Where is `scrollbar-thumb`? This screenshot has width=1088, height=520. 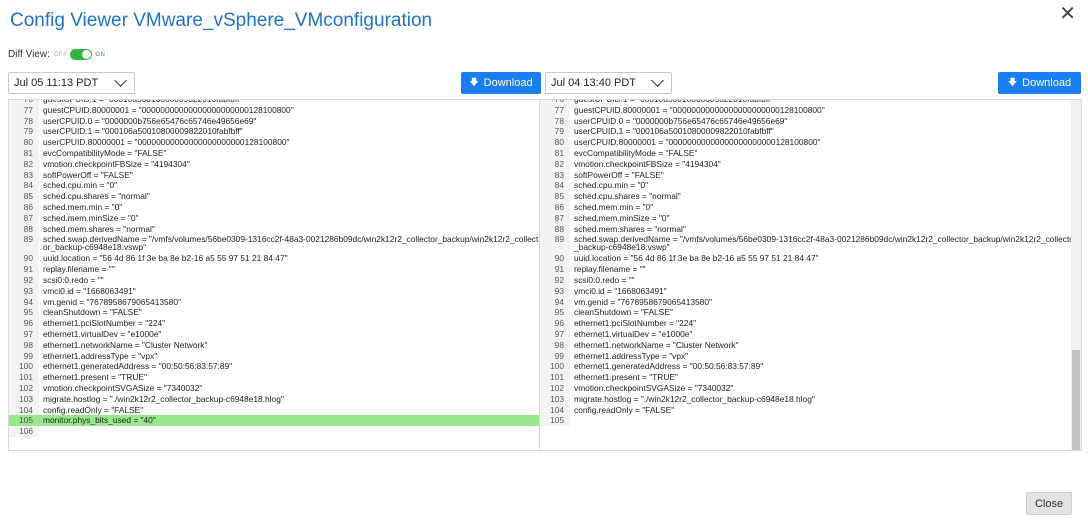 scrollbar-thumb is located at coordinates (1076, 400).